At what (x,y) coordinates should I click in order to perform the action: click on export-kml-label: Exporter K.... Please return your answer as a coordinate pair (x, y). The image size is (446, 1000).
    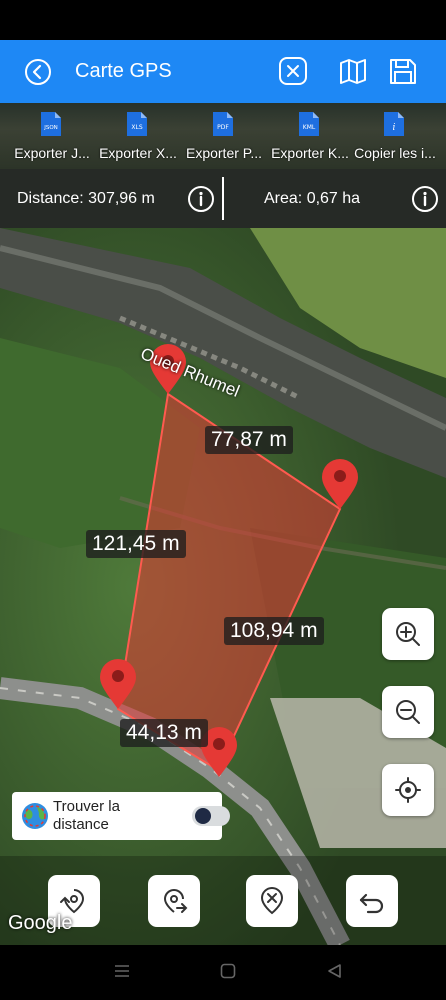
    Looking at the image, I should click on (310, 153).